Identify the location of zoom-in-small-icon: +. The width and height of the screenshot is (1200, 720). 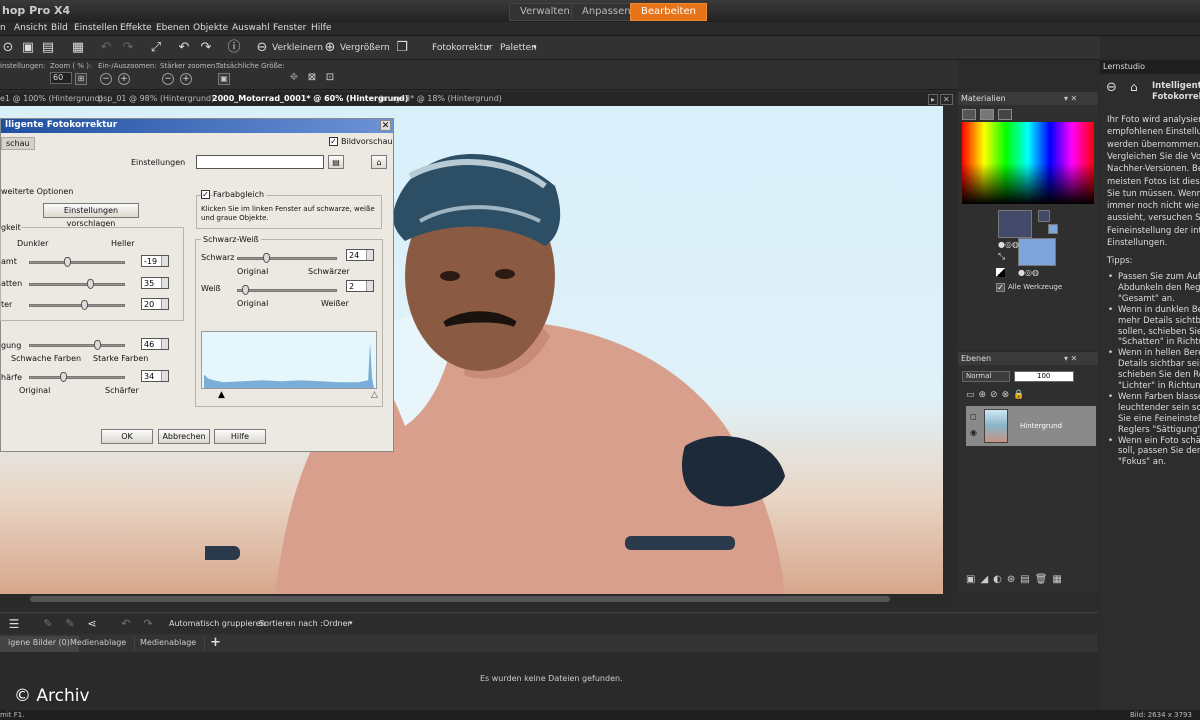
(124, 79).